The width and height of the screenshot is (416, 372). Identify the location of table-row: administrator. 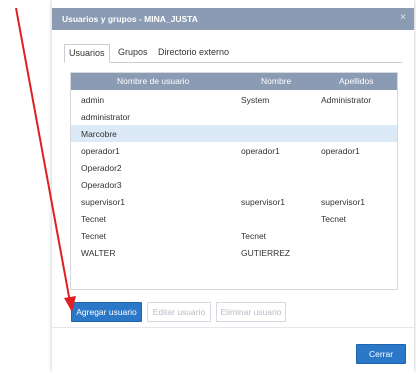
(234, 116).